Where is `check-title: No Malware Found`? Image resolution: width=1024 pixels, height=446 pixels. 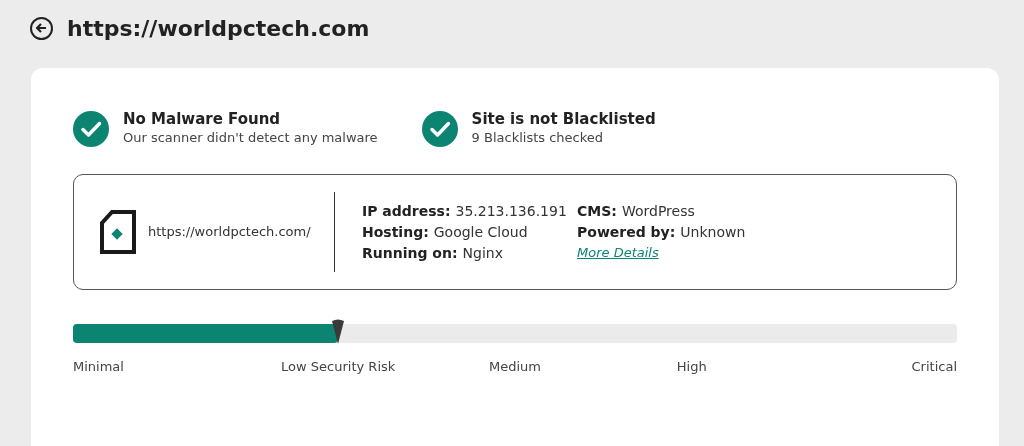 check-title: No Malware Found is located at coordinates (202, 119).